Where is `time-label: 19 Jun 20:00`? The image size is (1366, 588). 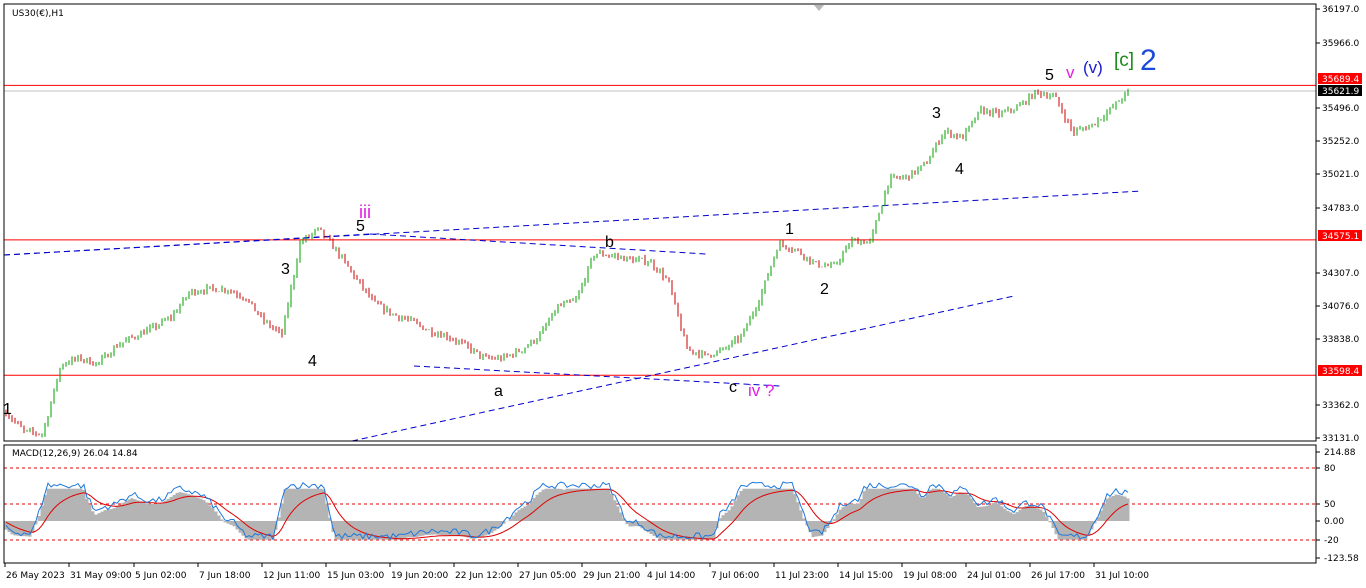 time-label: 19 Jun 20:00 is located at coordinates (419, 576).